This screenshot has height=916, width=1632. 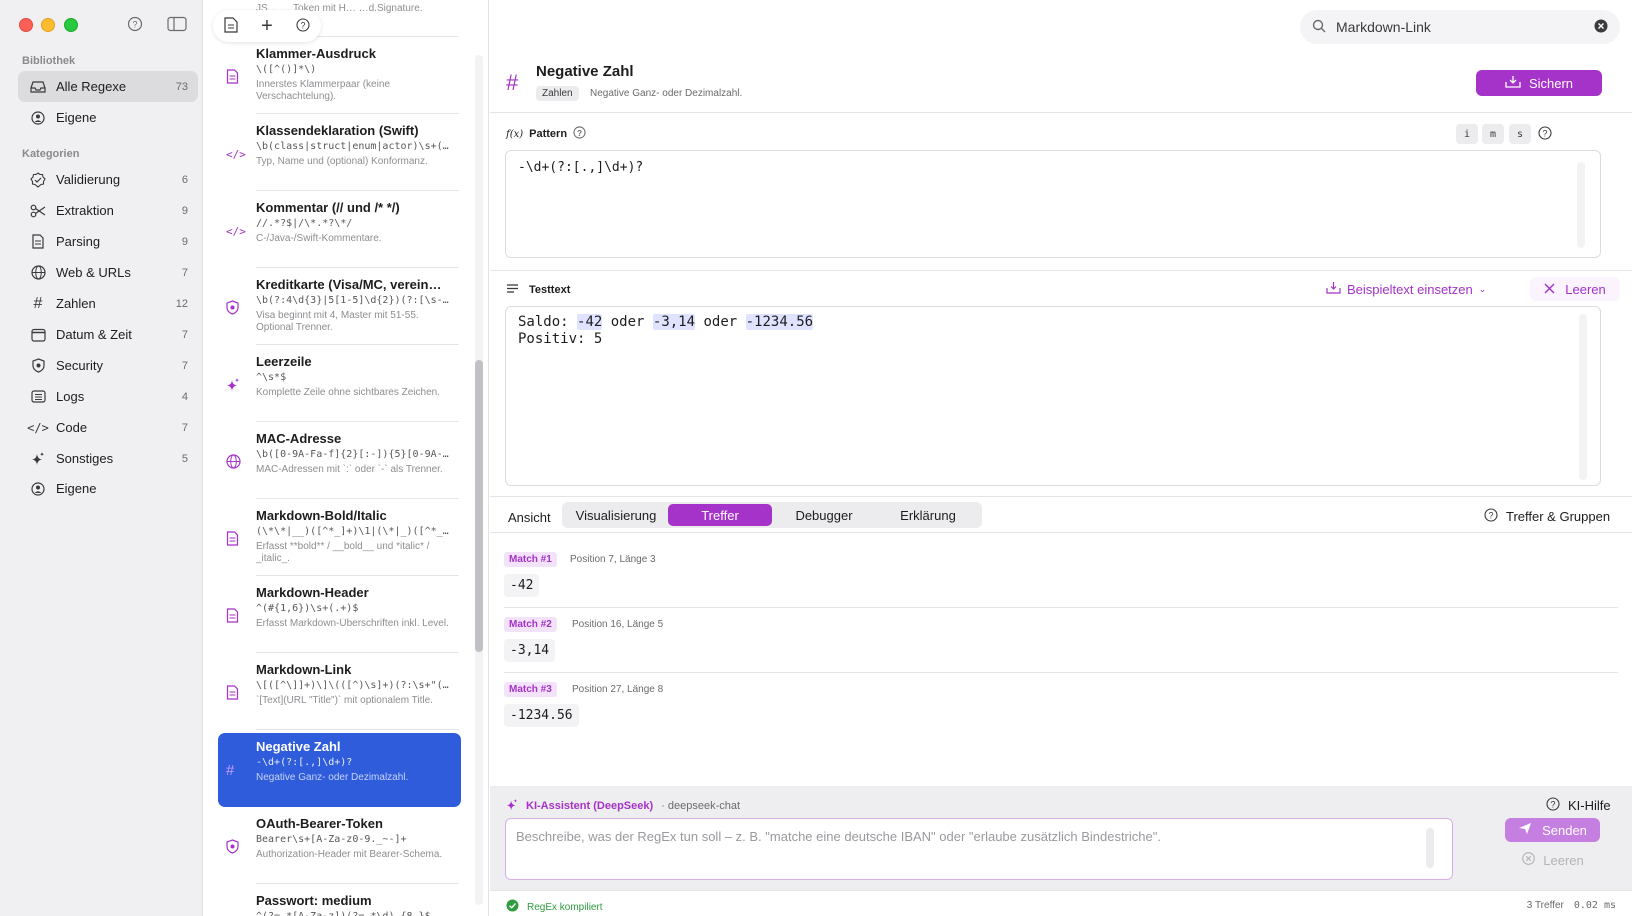 I want to click on pattern-text: -\d+(?:[.,]\d+)?, so click(x=580, y=167).